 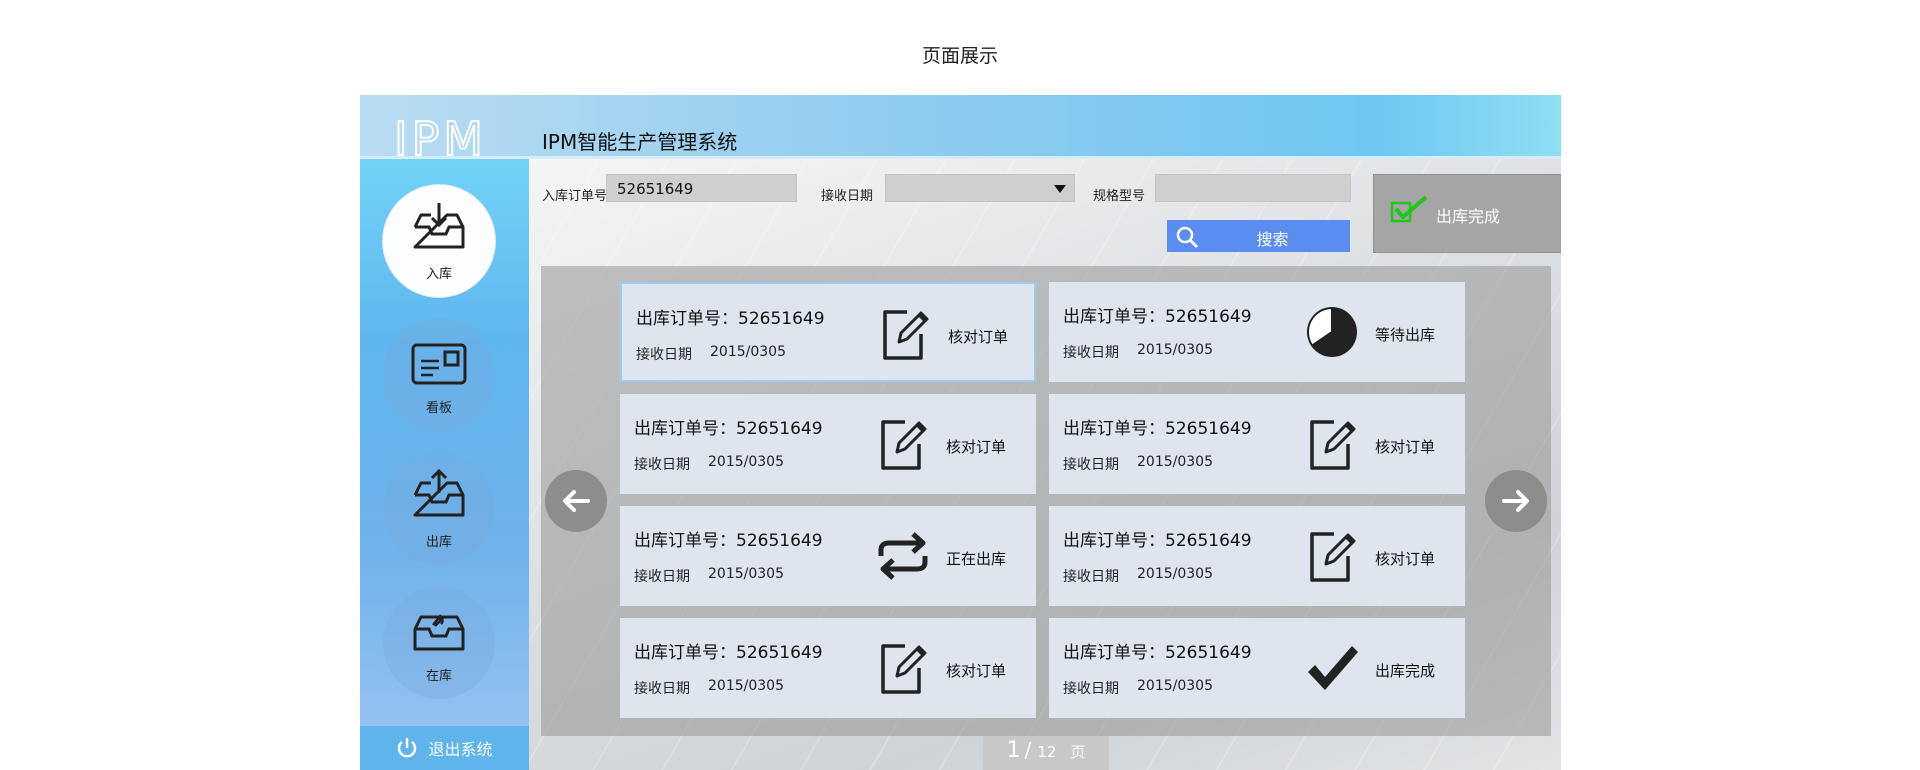 What do you see at coordinates (439, 364) in the screenshot?
I see `board-icon` at bounding box center [439, 364].